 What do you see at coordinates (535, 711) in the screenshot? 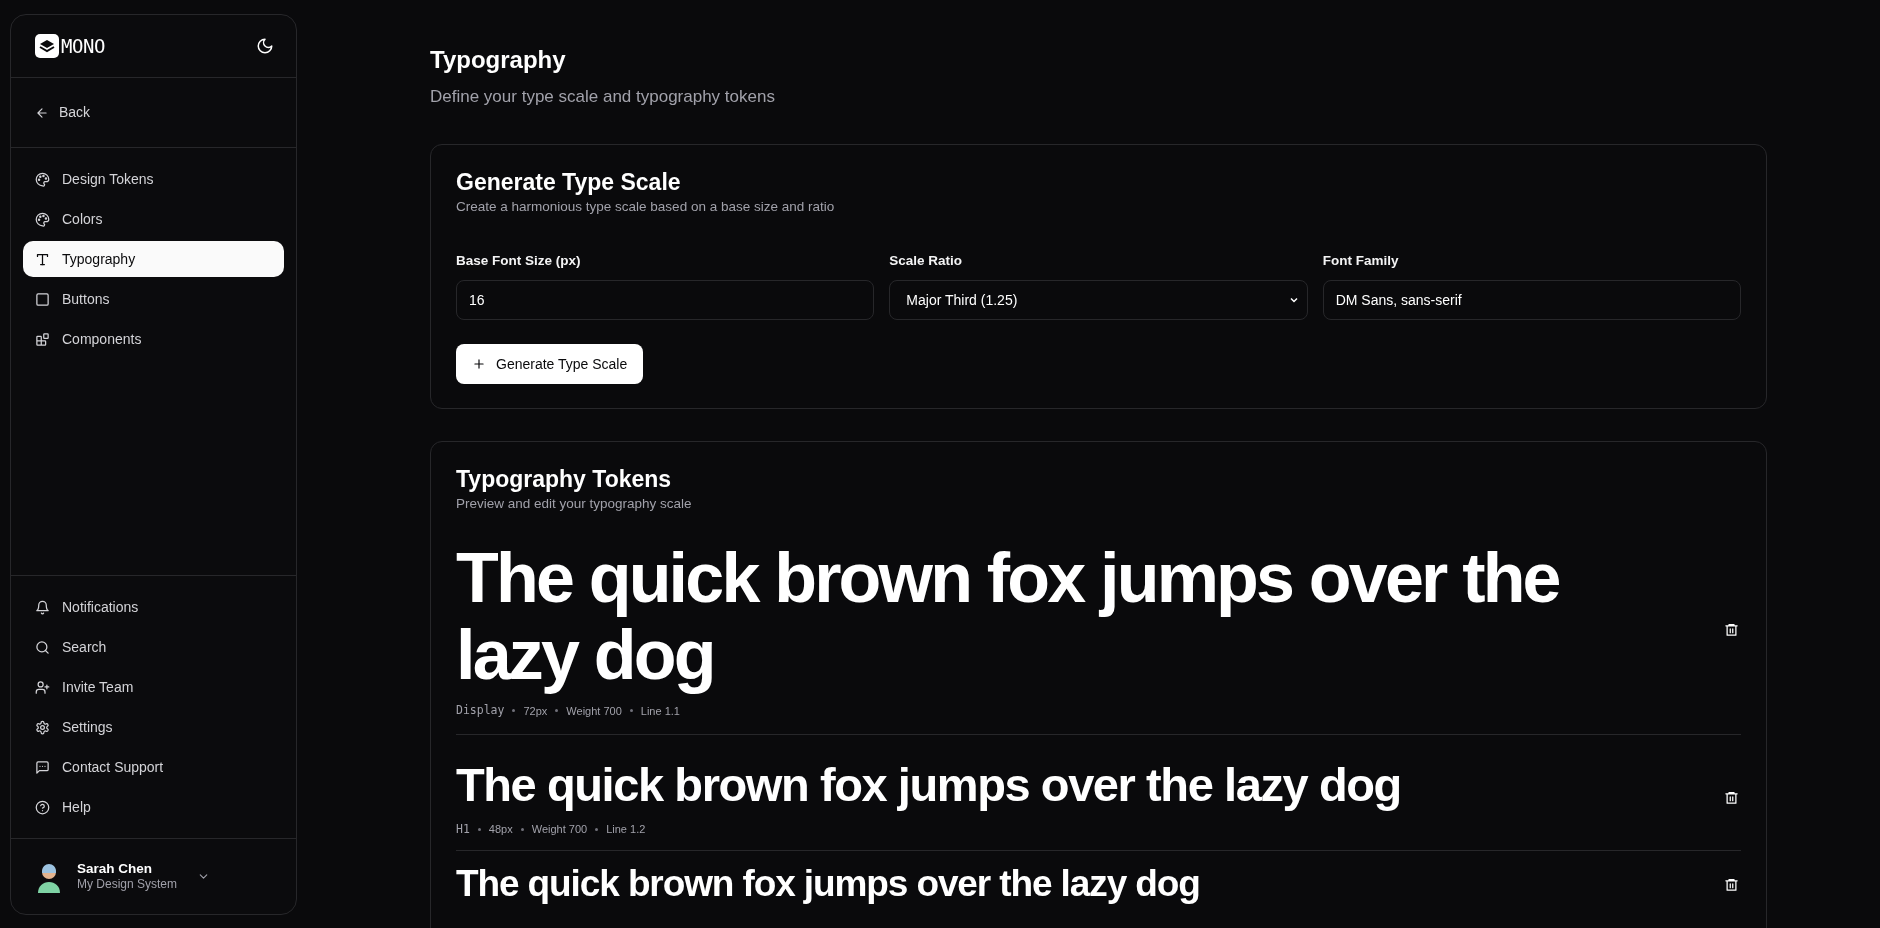
I see `token-meta: 72px` at bounding box center [535, 711].